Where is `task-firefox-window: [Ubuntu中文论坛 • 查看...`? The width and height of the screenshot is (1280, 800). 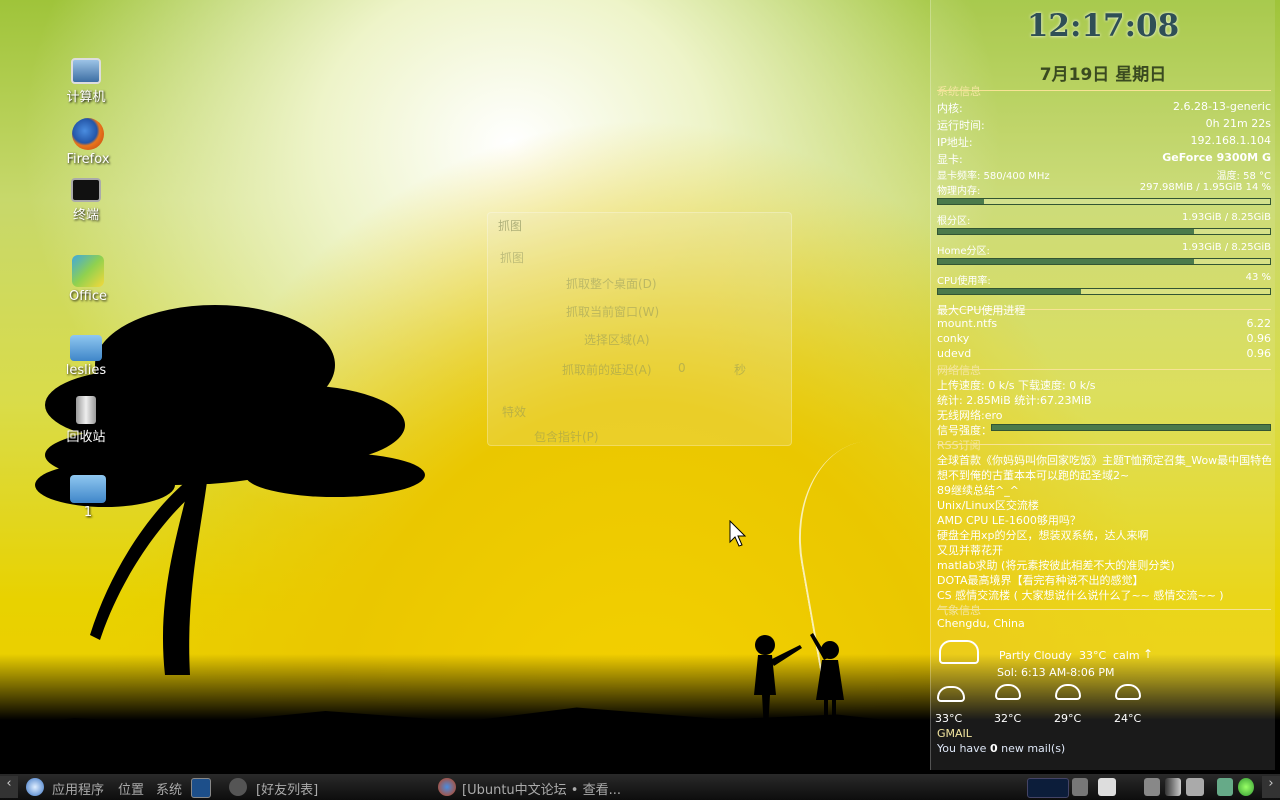 task-firefox-window: [Ubuntu中文论坛 • 查看... is located at coordinates (541, 788).